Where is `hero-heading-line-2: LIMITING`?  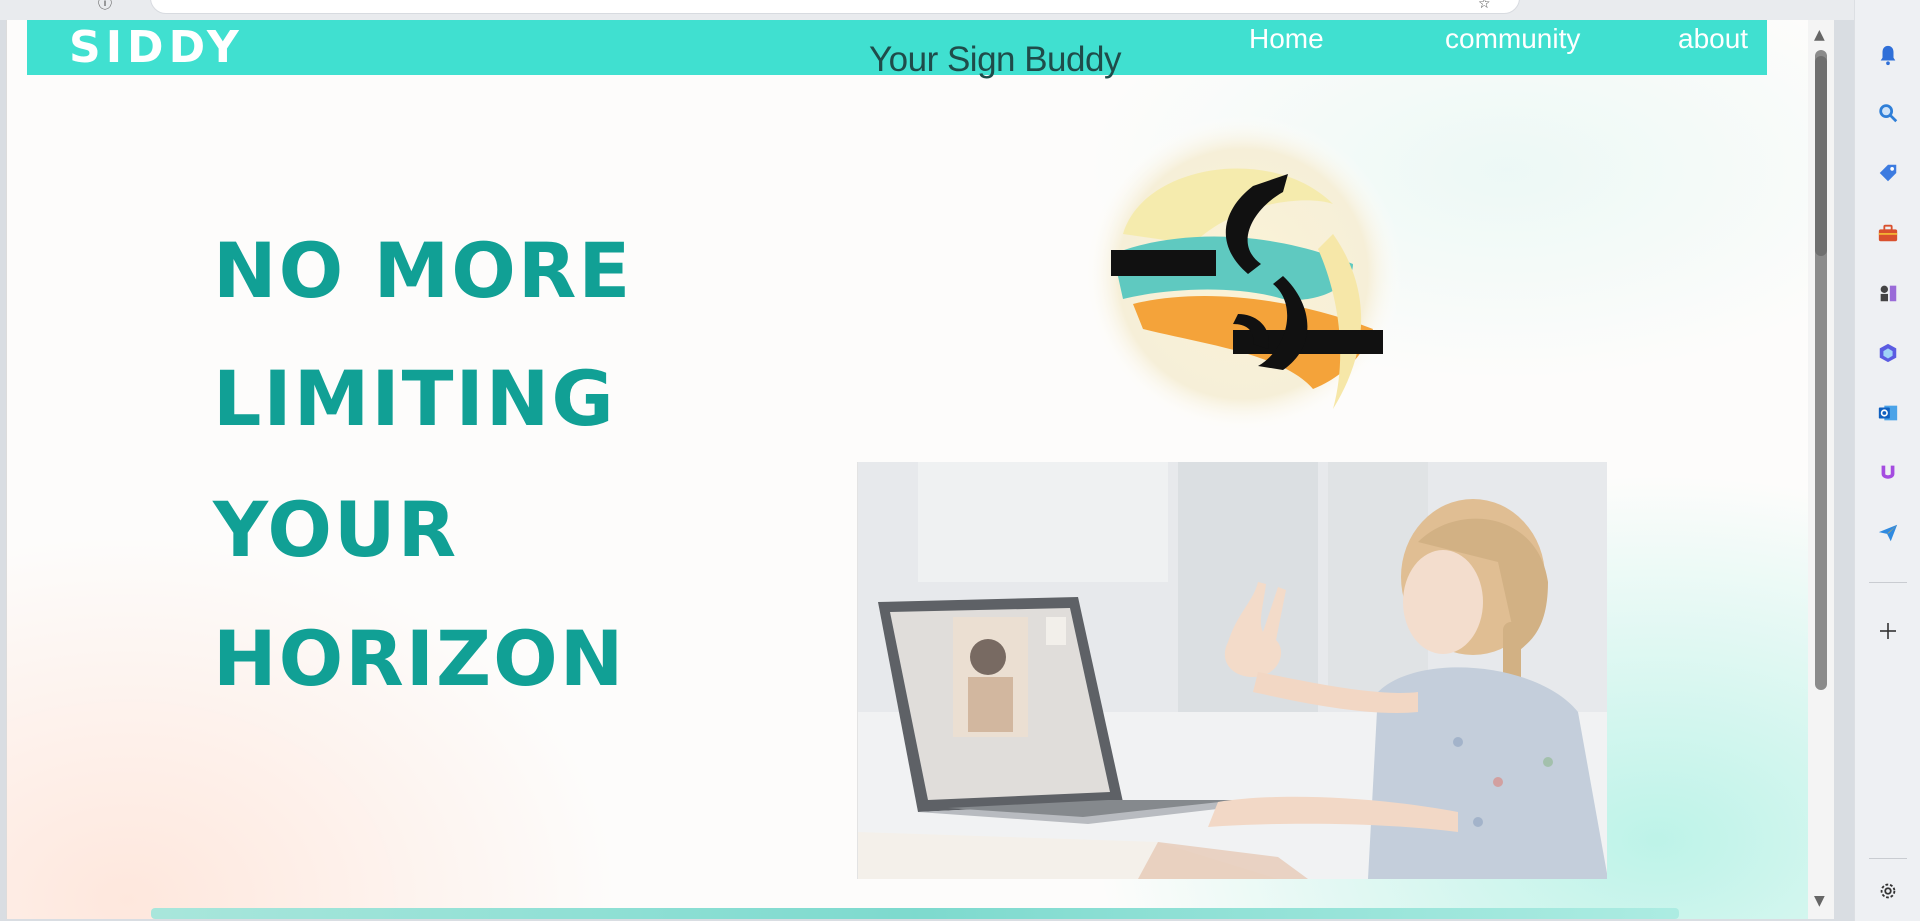
hero-heading-line-2: LIMITING is located at coordinates (414, 398).